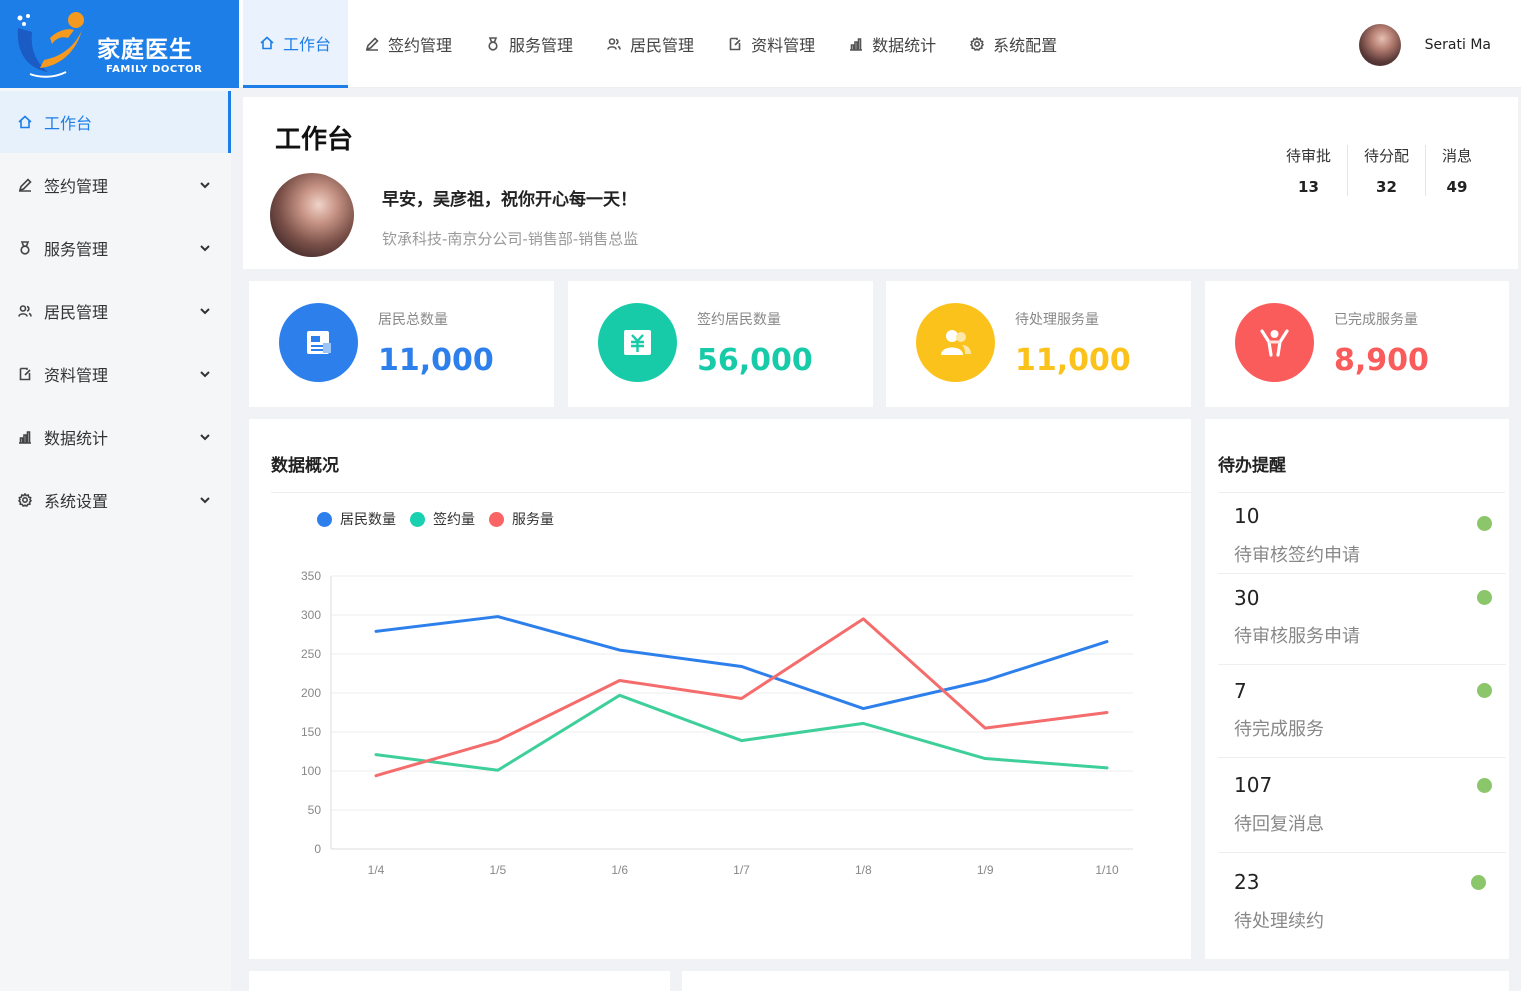 The height and width of the screenshot is (991, 1521). What do you see at coordinates (115, 247) in the screenshot?
I see `sidebar-item-service: 服务管理` at bounding box center [115, 247].